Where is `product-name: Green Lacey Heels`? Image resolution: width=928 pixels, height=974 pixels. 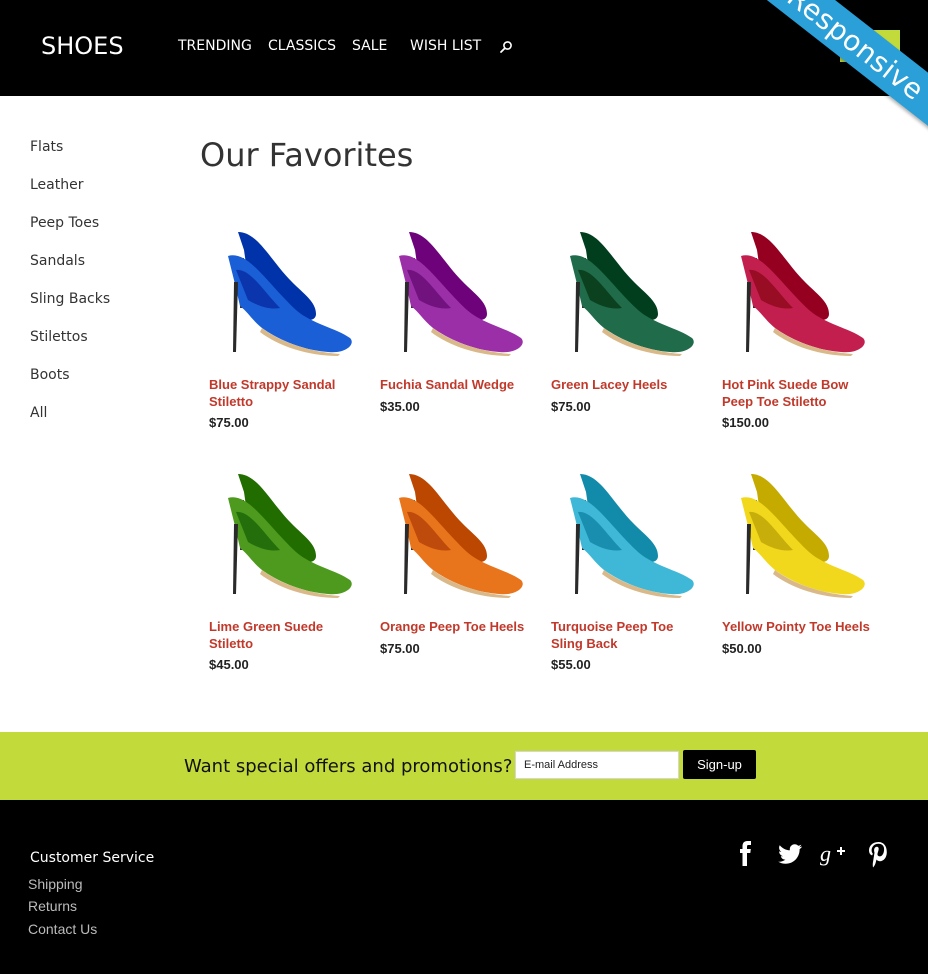 product-name: Green Lacey Heels is located at coordinates (627, 384).